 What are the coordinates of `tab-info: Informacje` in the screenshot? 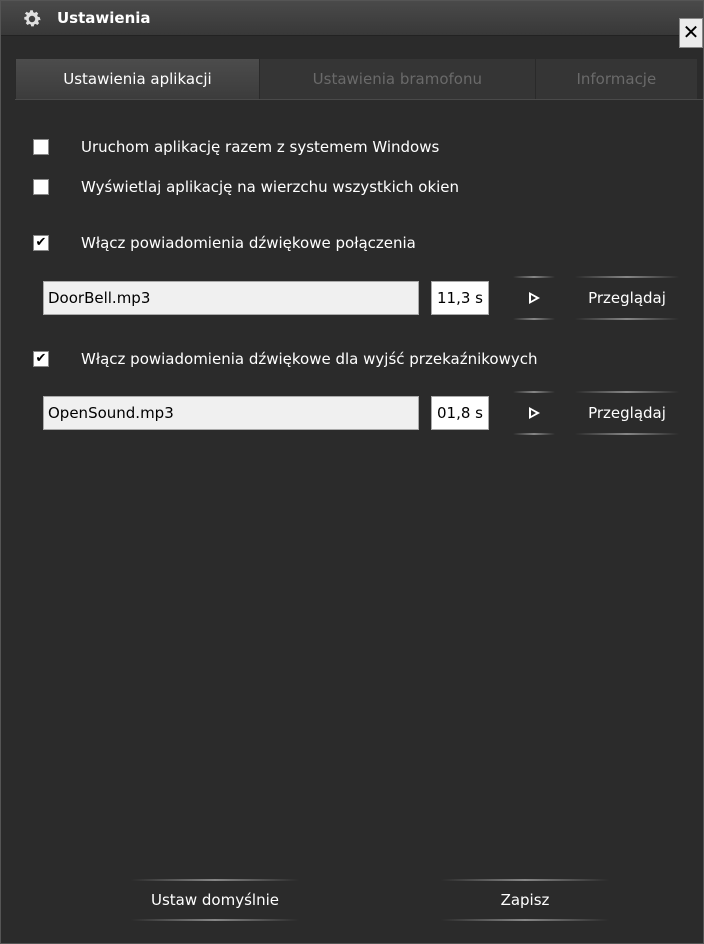 It's located at (615, 79).